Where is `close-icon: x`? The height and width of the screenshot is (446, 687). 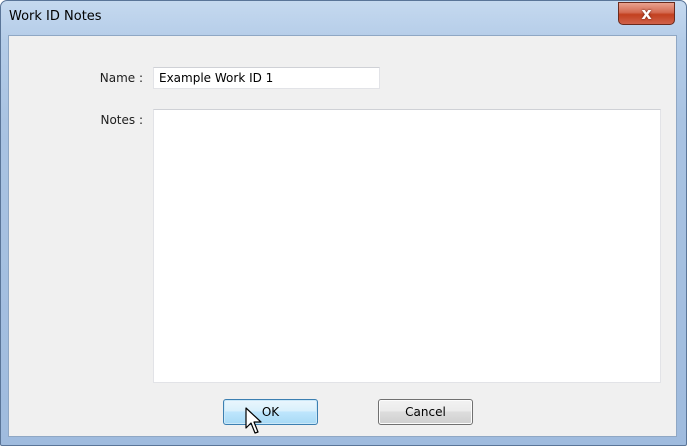 close-icon: x is located at coordinates (646, 13).